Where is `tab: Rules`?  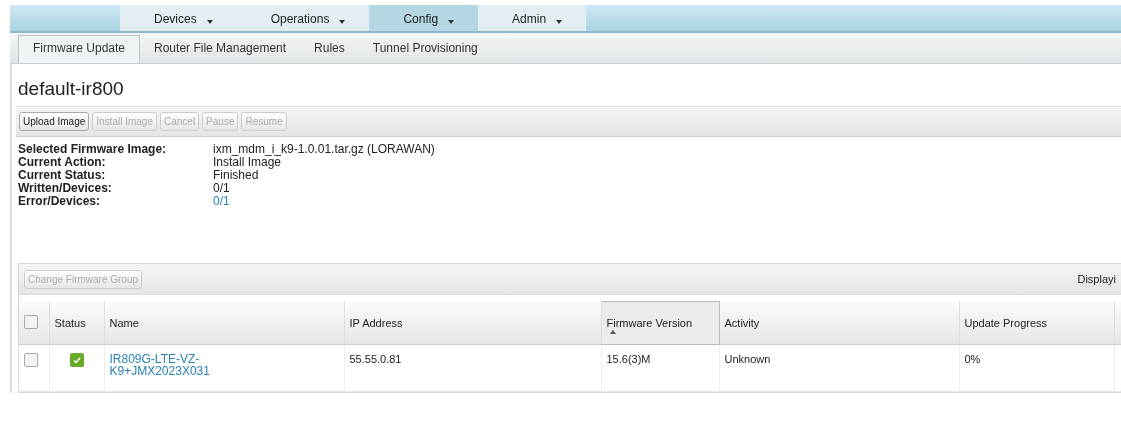
tab: Rules is located at coordinates (329, 49).